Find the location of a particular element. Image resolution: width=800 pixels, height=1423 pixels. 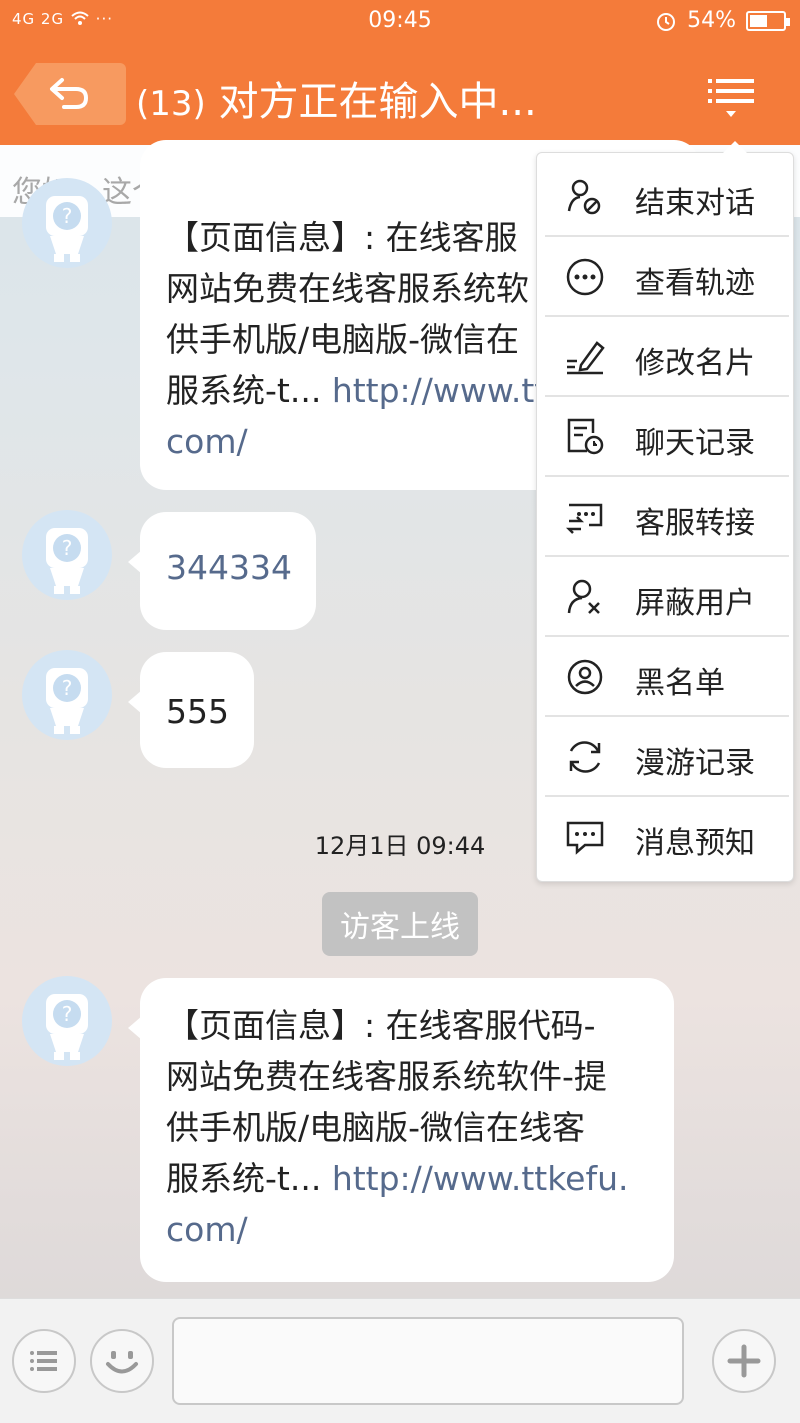

message-text: 555 is located at coordinates (197, 711).